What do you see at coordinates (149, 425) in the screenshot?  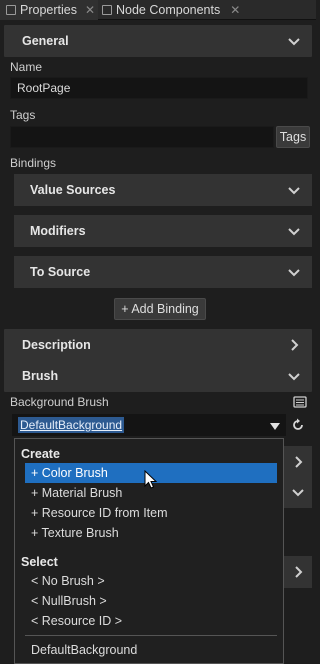 I see `background-brush-select: DefaultBackground` at bounding box center [149, 425].